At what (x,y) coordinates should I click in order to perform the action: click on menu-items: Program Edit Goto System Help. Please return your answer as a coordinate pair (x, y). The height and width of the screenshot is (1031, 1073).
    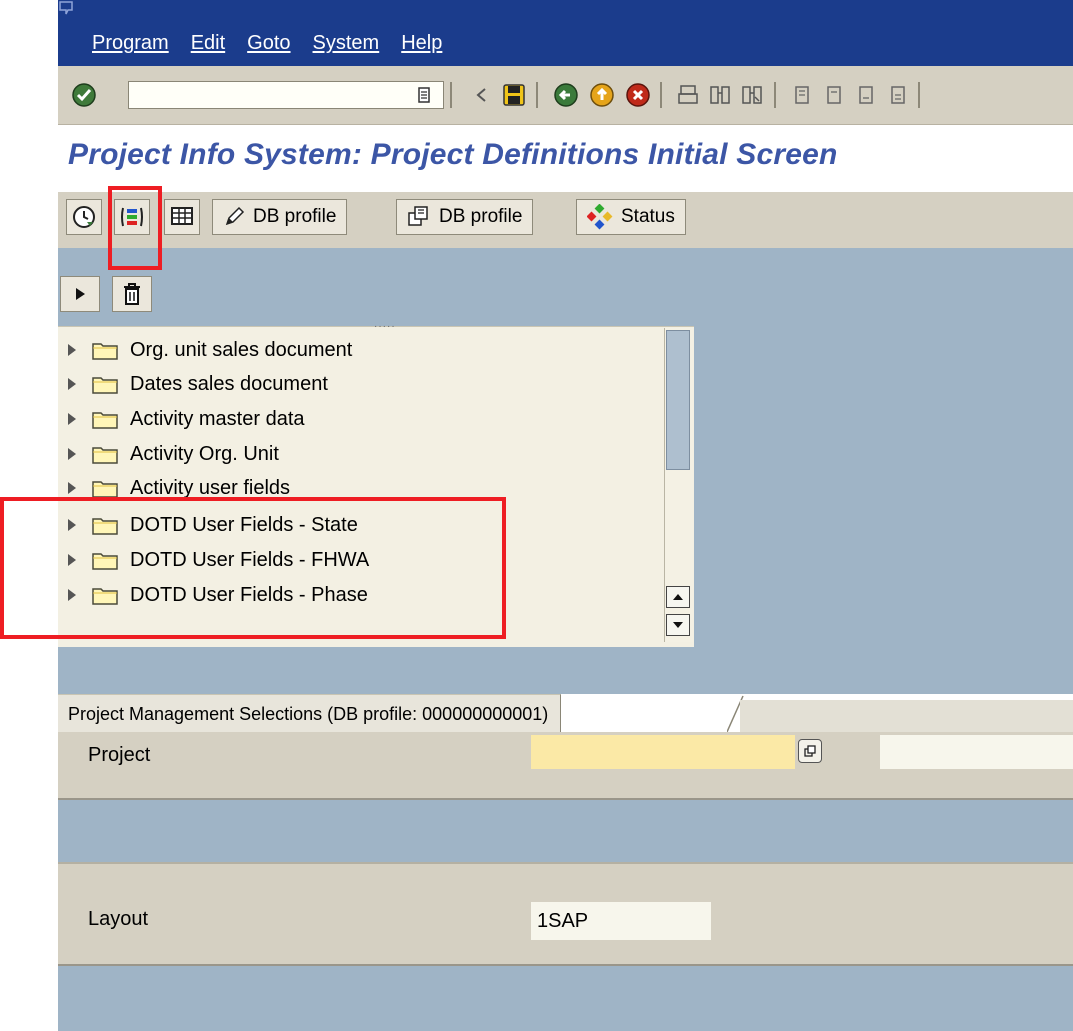
    Looking at the image, I should click on (267, 43).